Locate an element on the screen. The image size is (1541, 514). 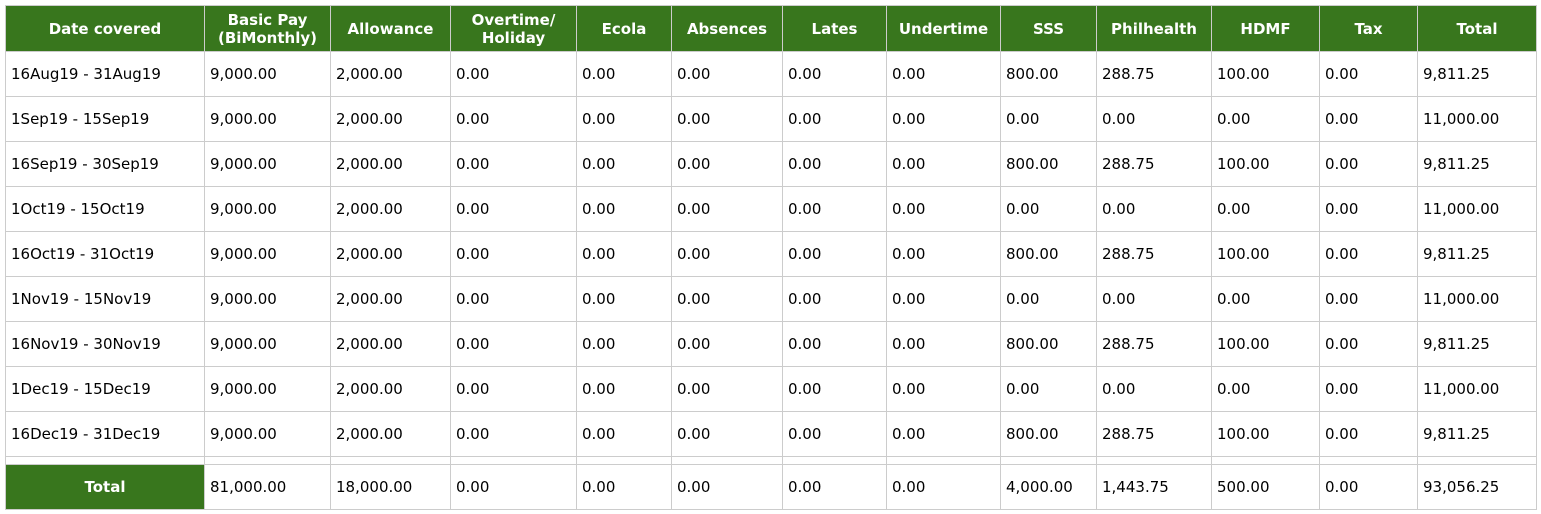
cell-date-covered: 16Oct19 - 31Oct19 is located at coordinates (105, 254).